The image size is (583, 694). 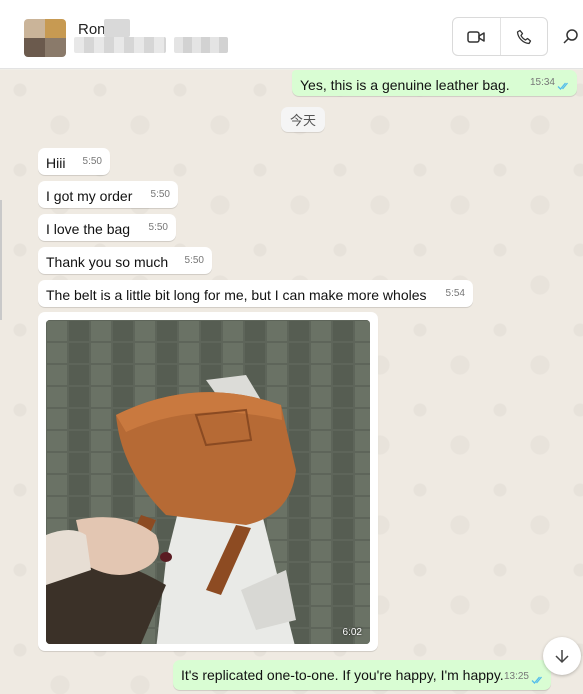 What do you see at coordinates (74, 161) in the screenshot?
I see `message-incoming: Hiii 5:50` at bounding box center [74, 161].